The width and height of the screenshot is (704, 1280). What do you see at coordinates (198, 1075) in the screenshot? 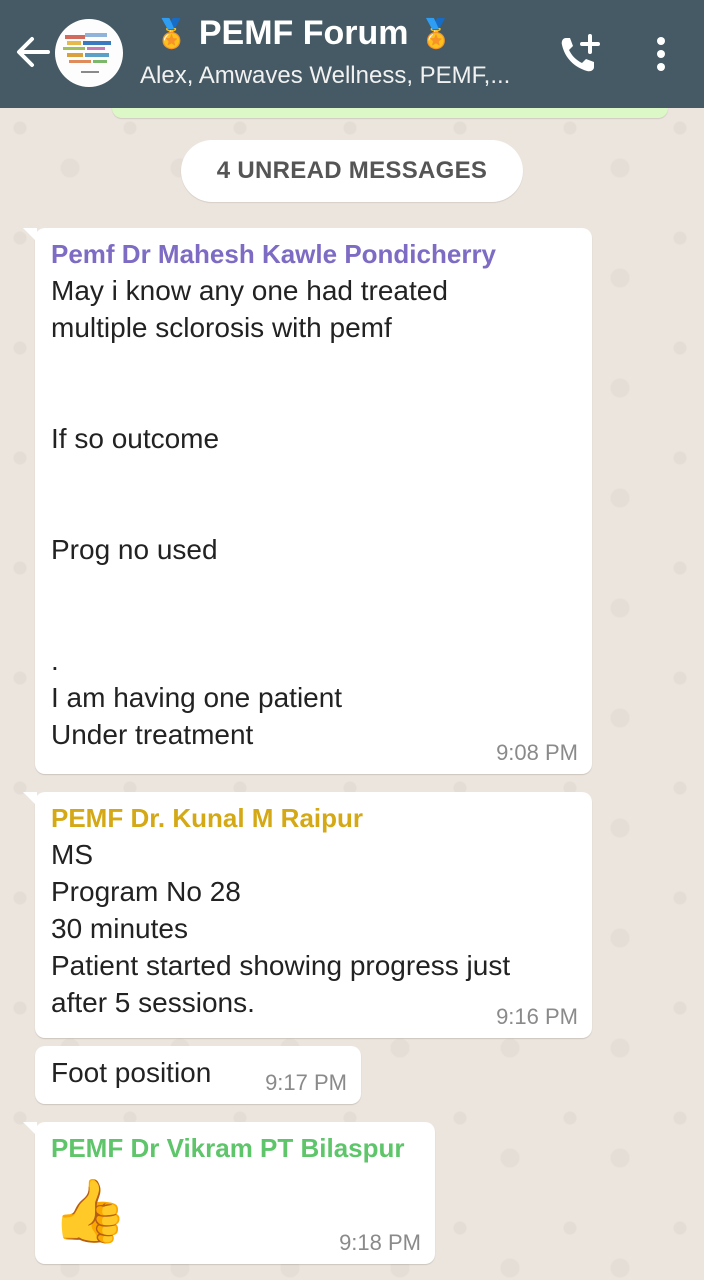
I see `message-bubble: Foot position 9:17 PM` at bounding box center [198, 1075].